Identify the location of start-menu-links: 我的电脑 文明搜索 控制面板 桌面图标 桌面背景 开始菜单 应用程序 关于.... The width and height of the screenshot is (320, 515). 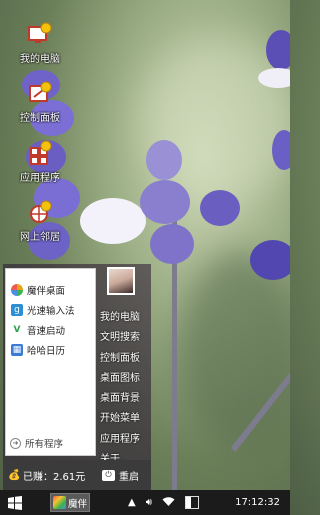
(120, 389).